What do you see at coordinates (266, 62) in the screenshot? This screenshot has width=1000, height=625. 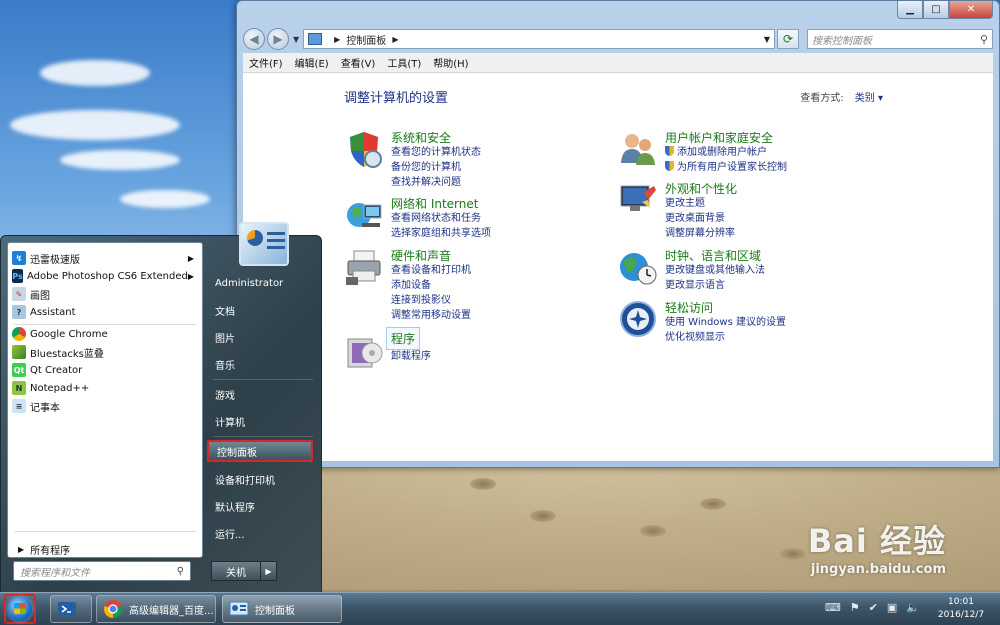 I see `menu-file: 文件(F)` at bounding box center [266, 62].